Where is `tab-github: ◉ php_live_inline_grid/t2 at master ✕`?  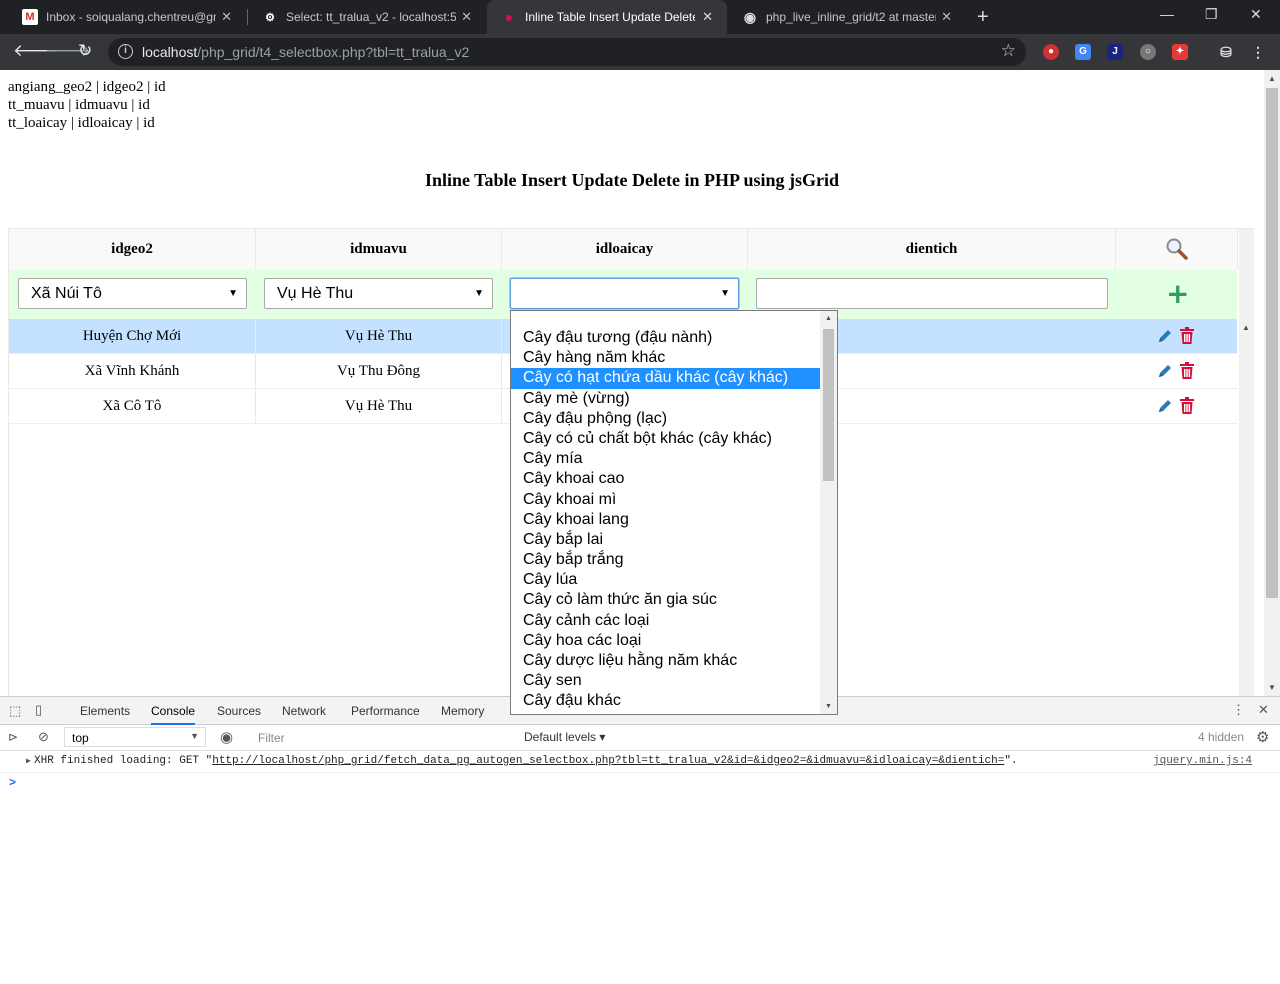 tab-github: ◉ php_live_inline_grid/t2 at master ✕ is located at coordinates (847, 17).